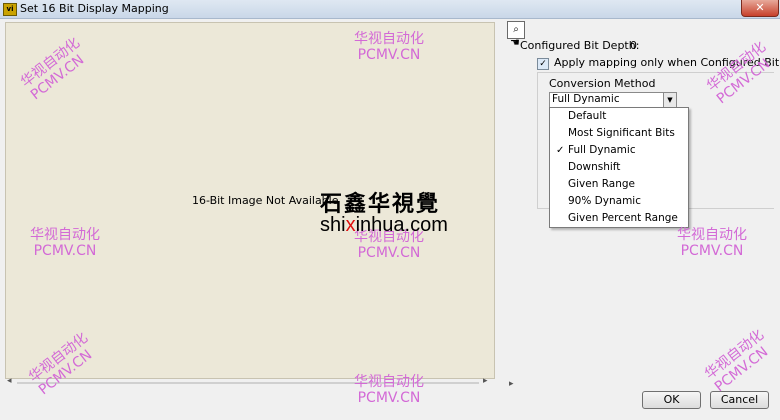 This screenshot has width=780, height=420. What do you see at coordinates (10, 9) in the screenshot?
I see `app-icon: vi` at bounding box center [10, 9].